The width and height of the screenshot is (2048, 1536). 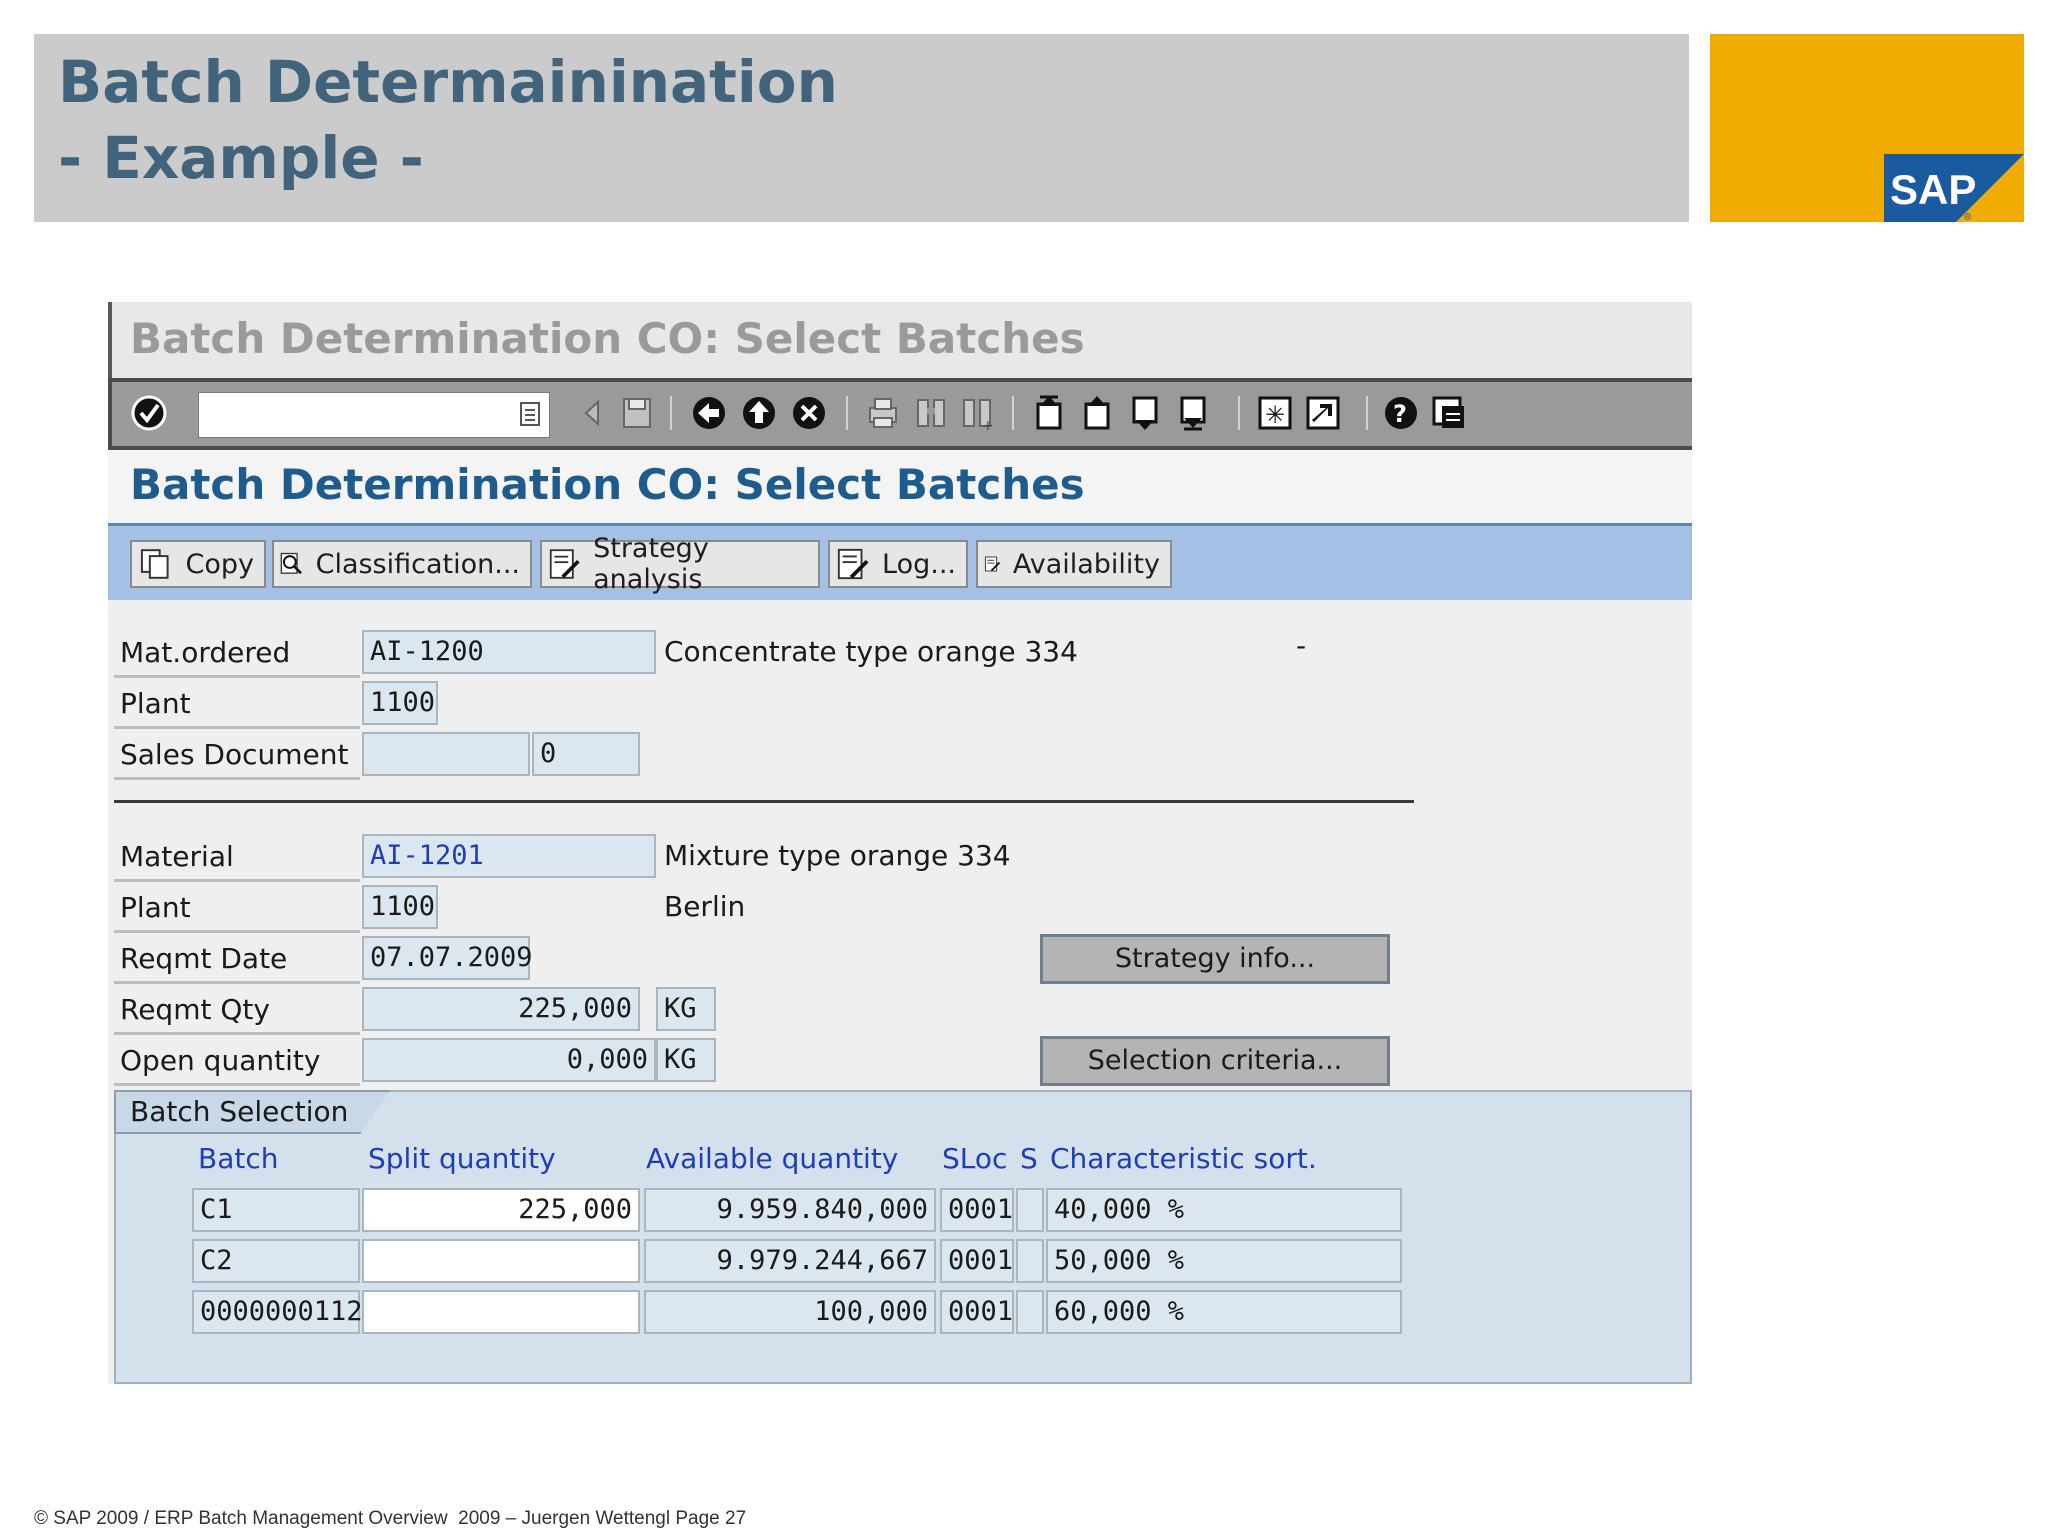 I want to click on window-title-bar: Batch Determination CO: Select Batches, so click(x=900, y=340).